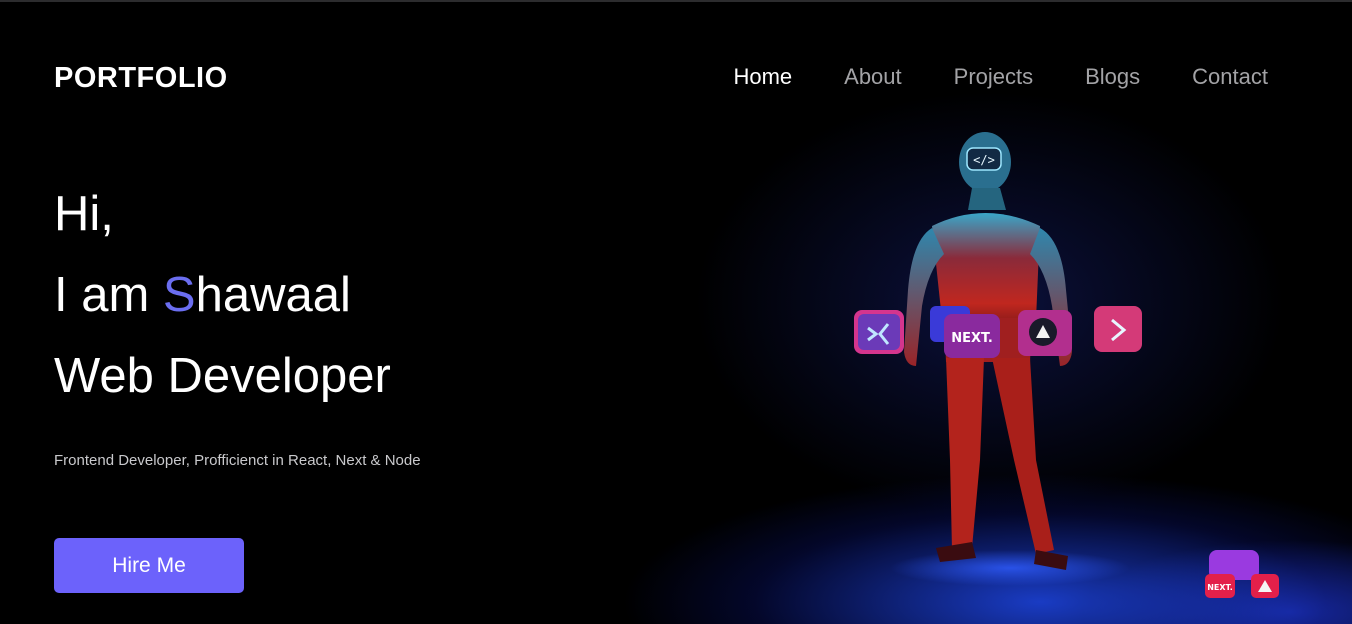 The width and height of the screenshot is (1352, 624). I want to click on hero-heading: Hi, I am Shawaal Web Developer, so click(222, 295).